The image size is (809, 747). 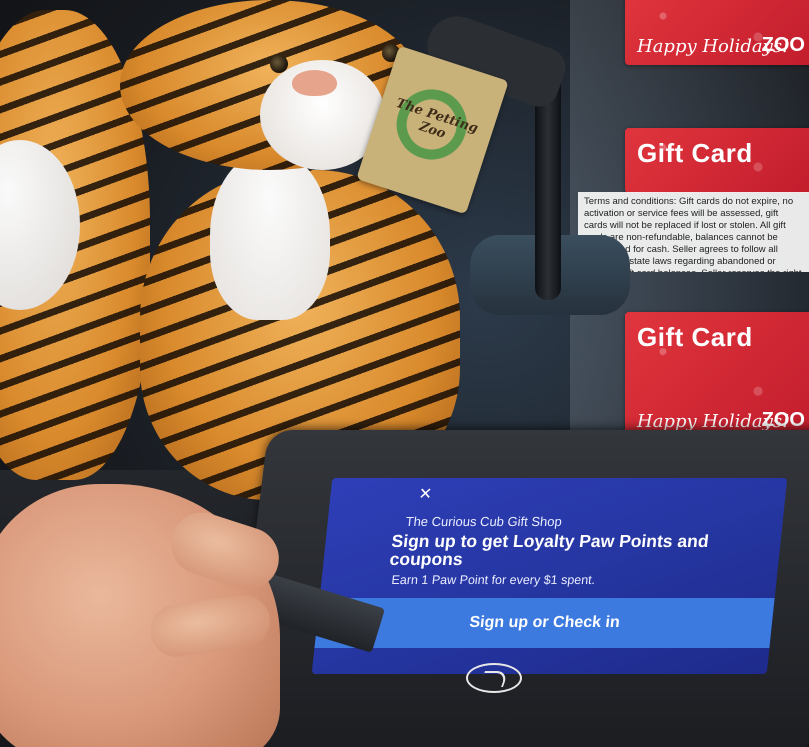 I want to click on shop-name: The Curious Cub Gift Shop, so click(x=483, y=521).